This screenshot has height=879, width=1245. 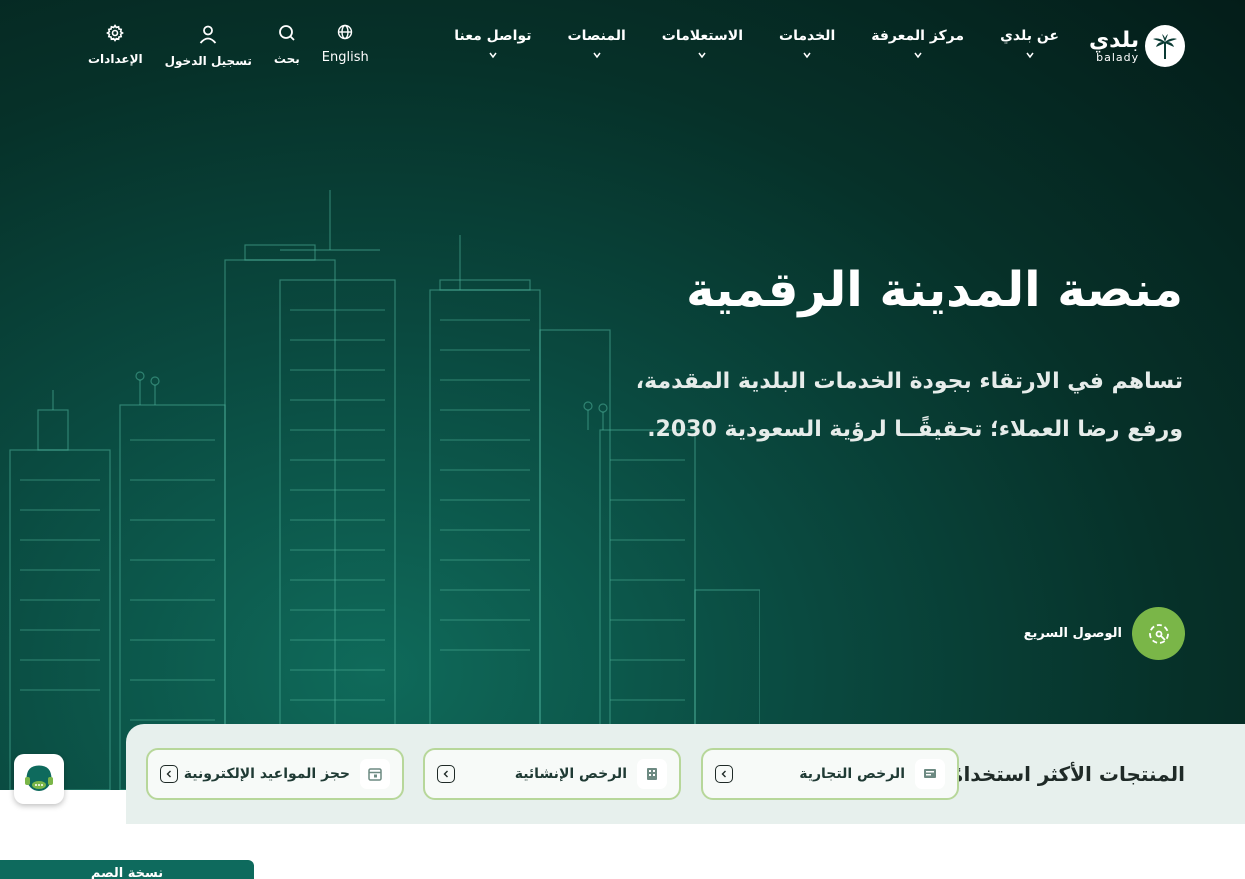 What do you see at coordinates (115, 59) in the screenshot?
I see `settings-label: الإعدادات` at bounding box center [115, 59].